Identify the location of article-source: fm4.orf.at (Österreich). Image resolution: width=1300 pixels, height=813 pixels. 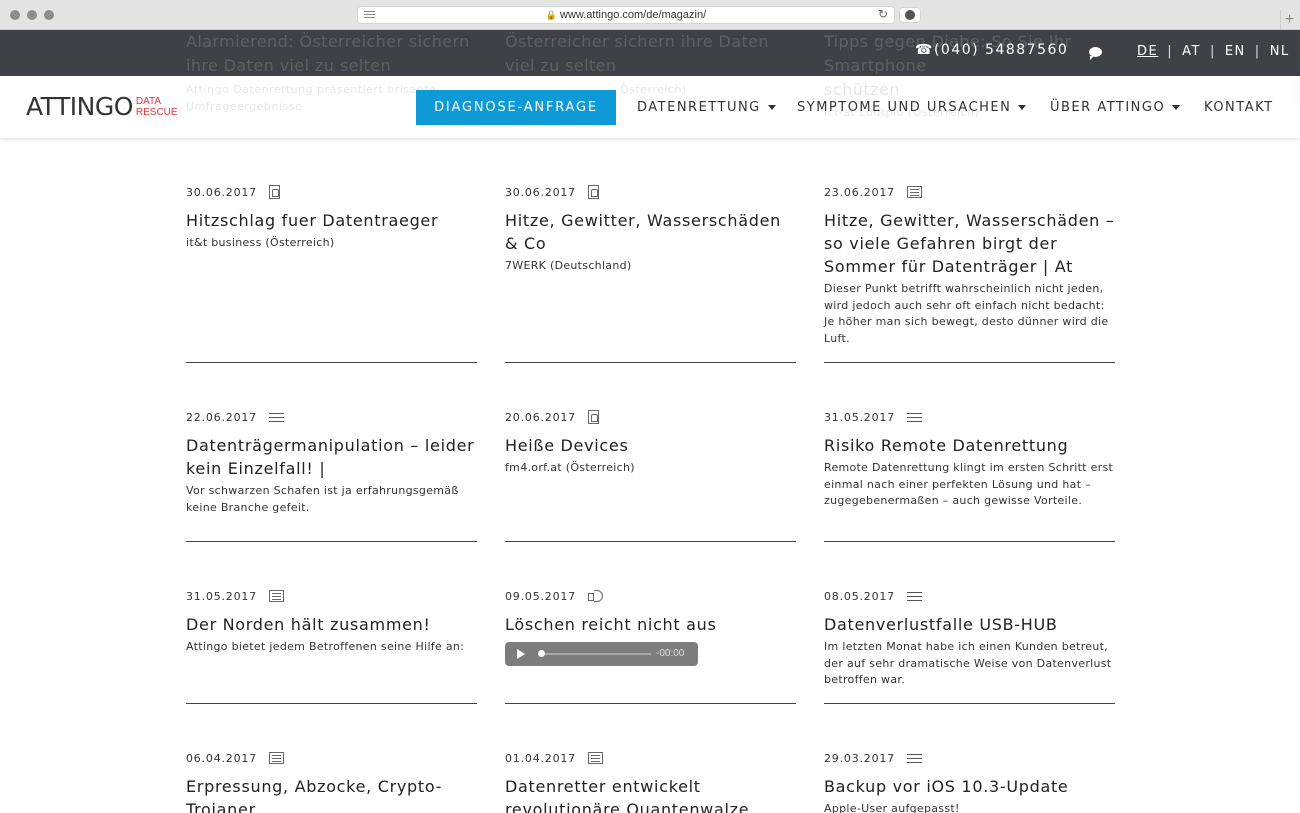
(570, 467).